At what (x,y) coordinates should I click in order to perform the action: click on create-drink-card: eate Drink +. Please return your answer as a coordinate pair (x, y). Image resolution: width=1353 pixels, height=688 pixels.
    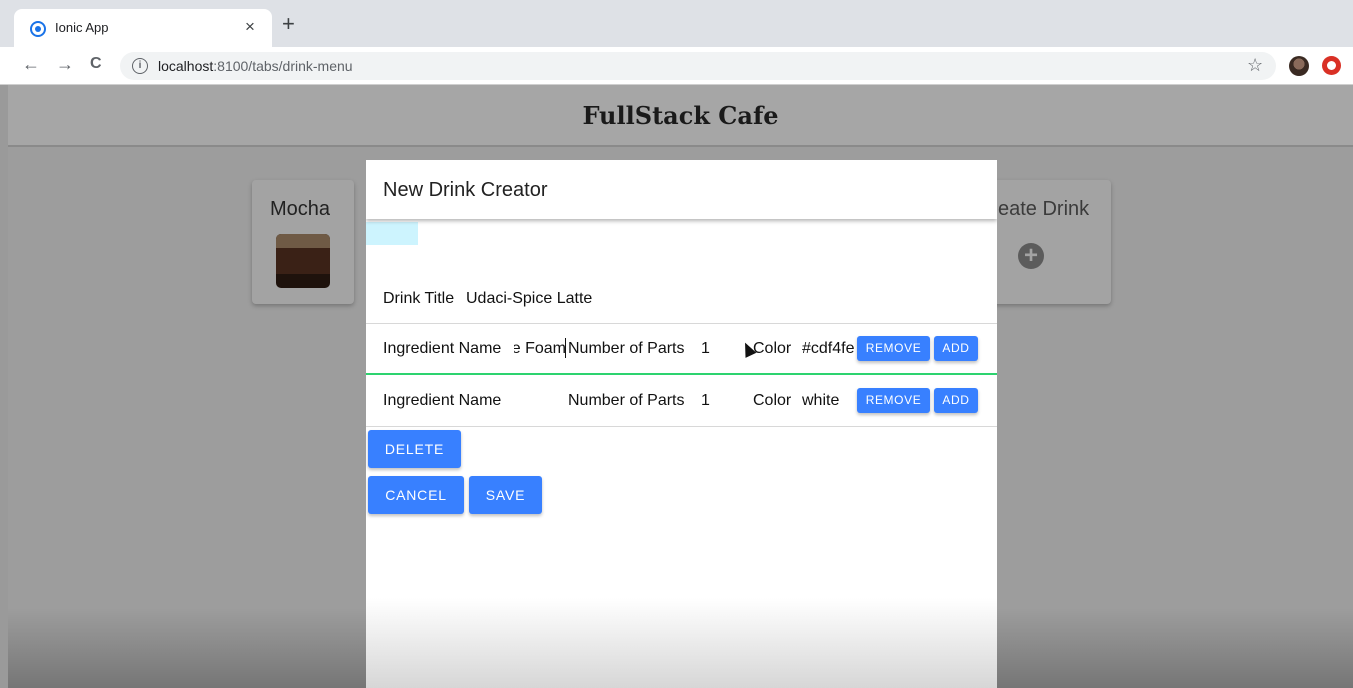
    Looking at the image, I should click on (1050, 242).